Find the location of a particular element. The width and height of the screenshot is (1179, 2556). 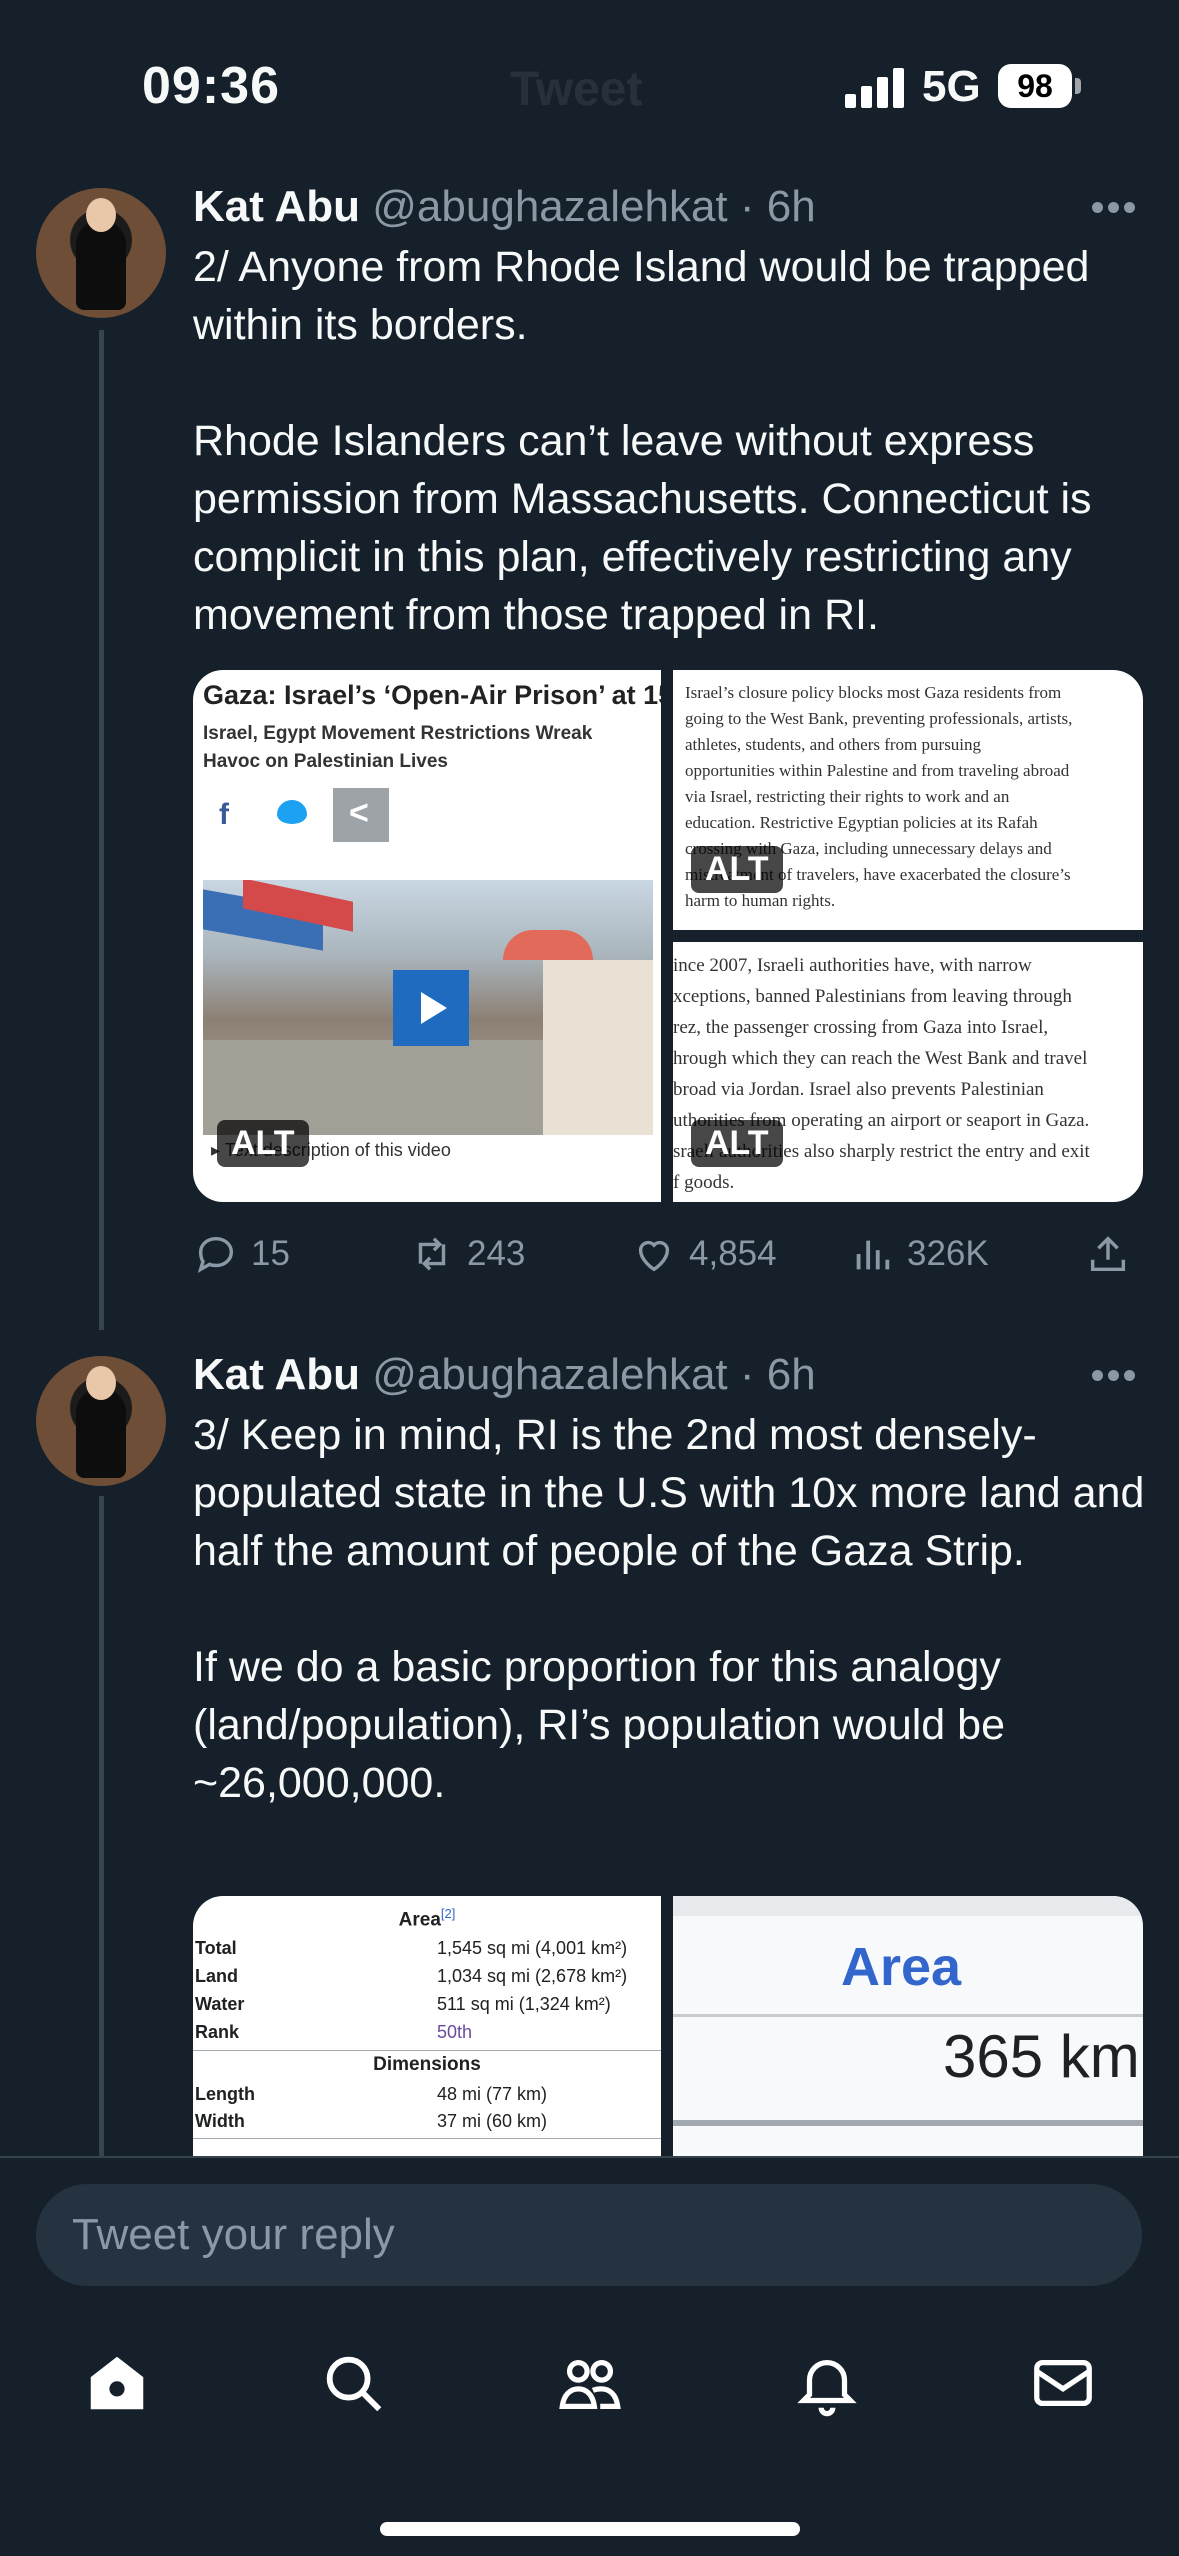

share-button is located at coordinates (1114, 1254).